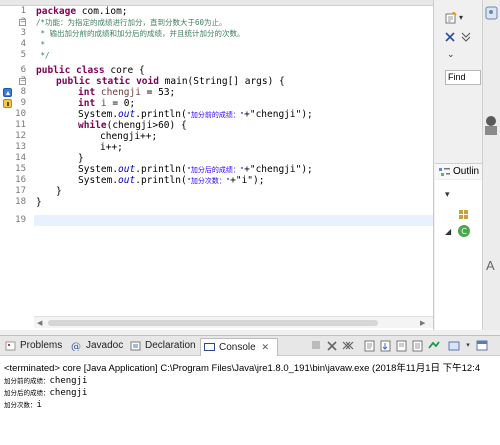 The width and height of the screenshot is (500, 445). I want to click on editor-horizontal-scrollbar: ◀ ▶, so click(233, 322).